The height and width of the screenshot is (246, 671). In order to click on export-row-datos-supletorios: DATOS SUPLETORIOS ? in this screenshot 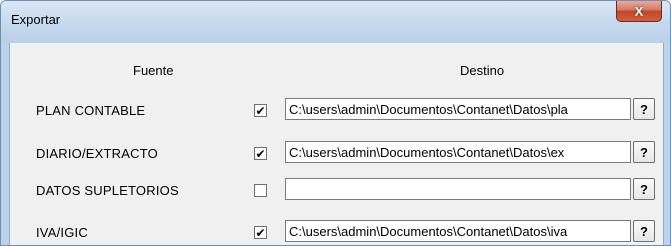, I will do `click(336, 190)`.